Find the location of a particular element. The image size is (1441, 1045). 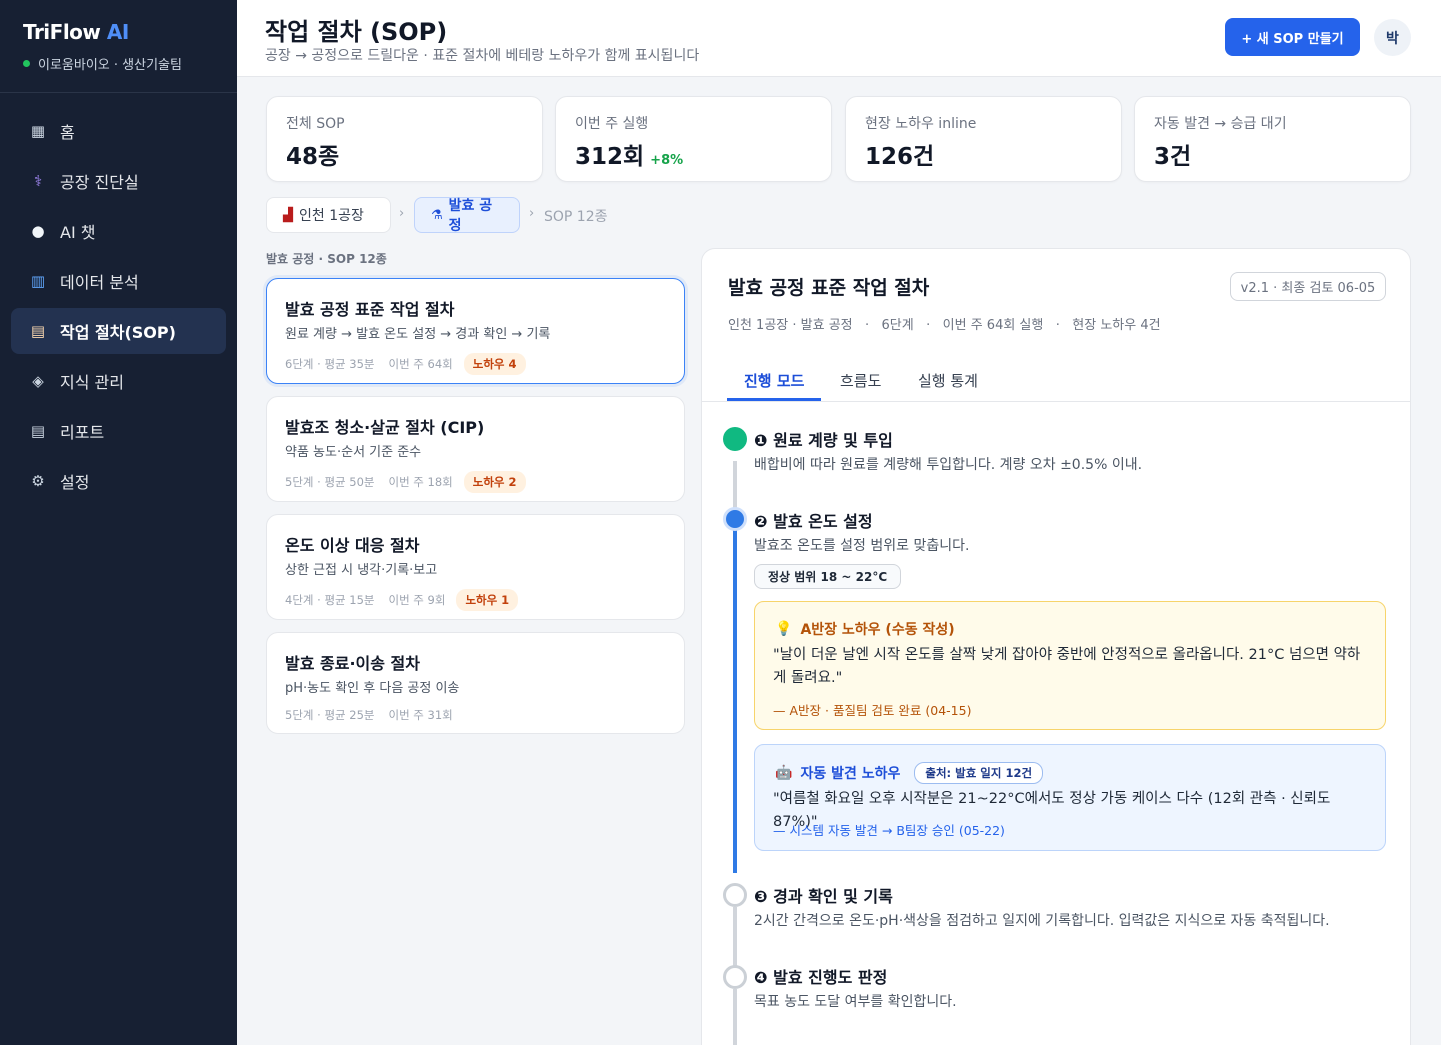

stat-card-pending-approval: 자동 발견 → 승급 대기 3건 is located at coordinates (1272, 139).